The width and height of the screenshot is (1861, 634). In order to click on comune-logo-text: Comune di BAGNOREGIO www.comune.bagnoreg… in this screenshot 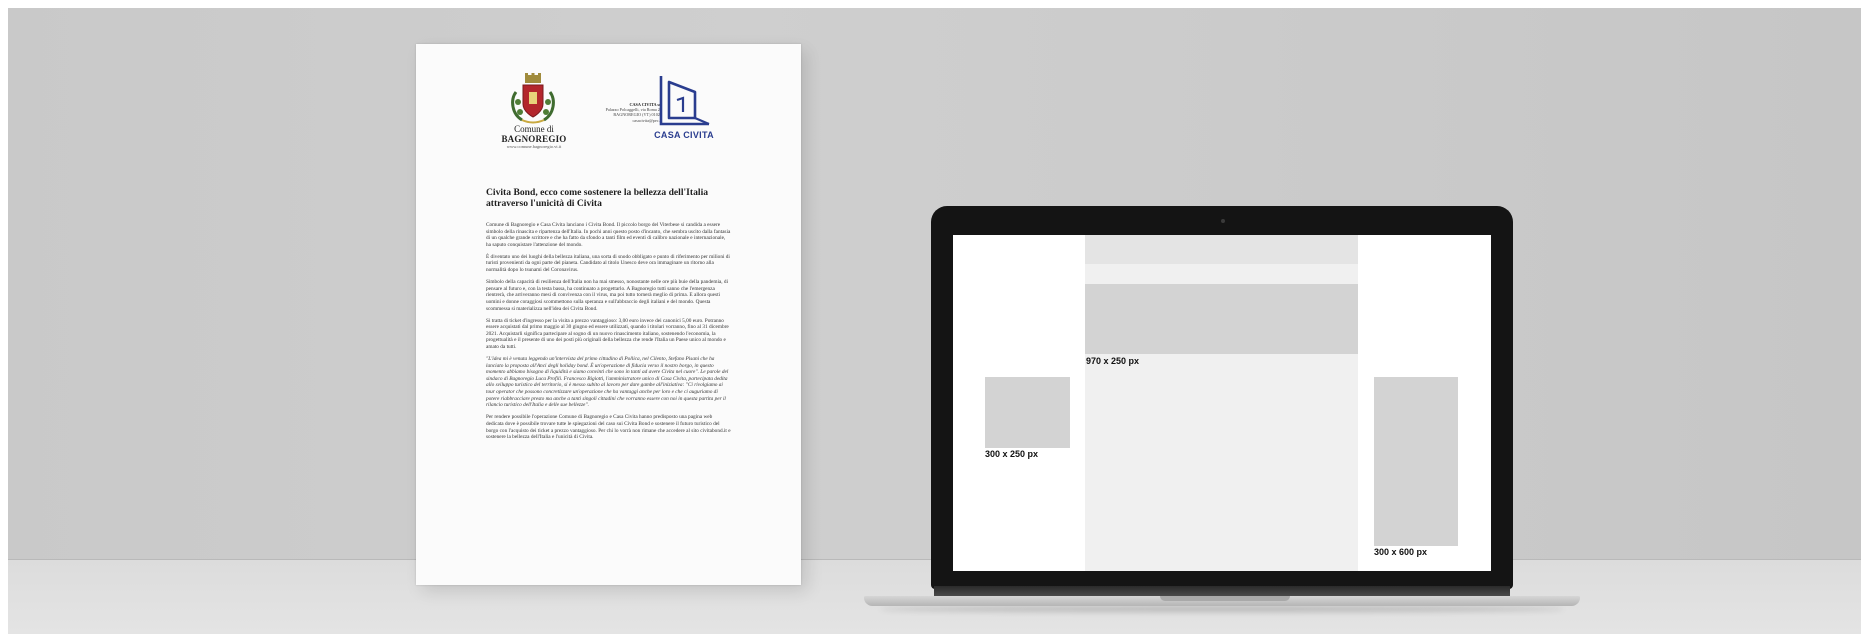, I will do `click(534, 137)`.